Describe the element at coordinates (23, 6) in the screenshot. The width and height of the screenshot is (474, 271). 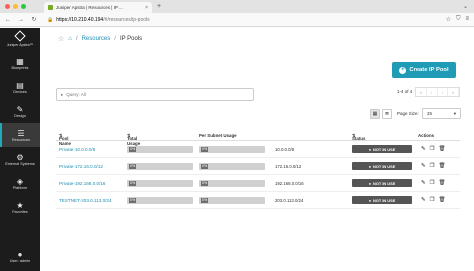
I see `maximize-window-icon` at that location.